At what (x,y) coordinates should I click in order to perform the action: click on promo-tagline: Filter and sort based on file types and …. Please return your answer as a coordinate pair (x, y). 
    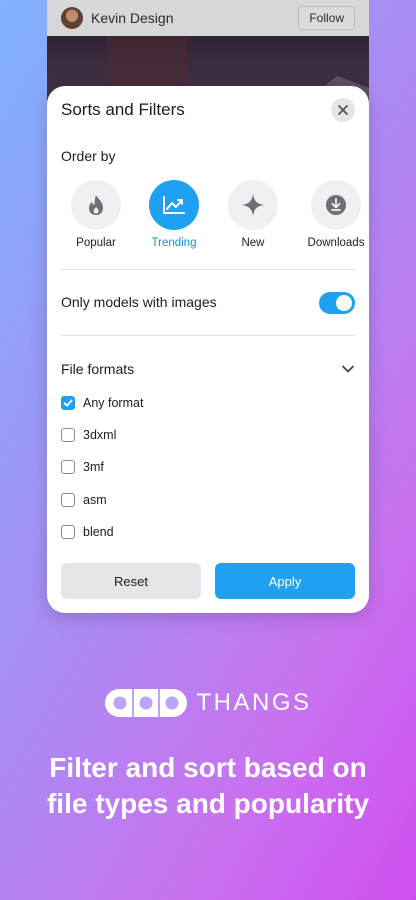
    Looking at the image, I should click on (208, 786).